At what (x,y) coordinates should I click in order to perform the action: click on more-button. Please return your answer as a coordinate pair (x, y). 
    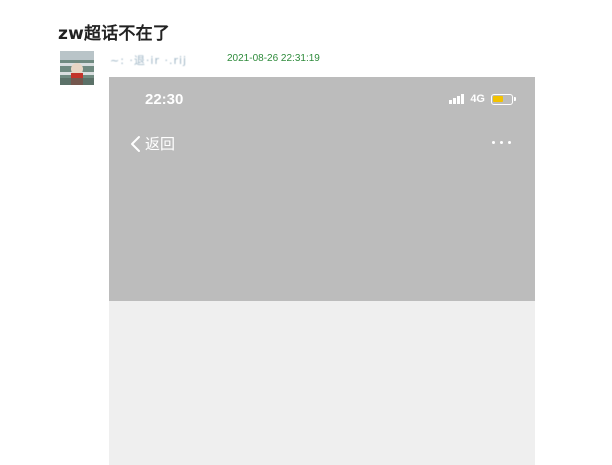
    Looking at the image, I should click on (501, 142).